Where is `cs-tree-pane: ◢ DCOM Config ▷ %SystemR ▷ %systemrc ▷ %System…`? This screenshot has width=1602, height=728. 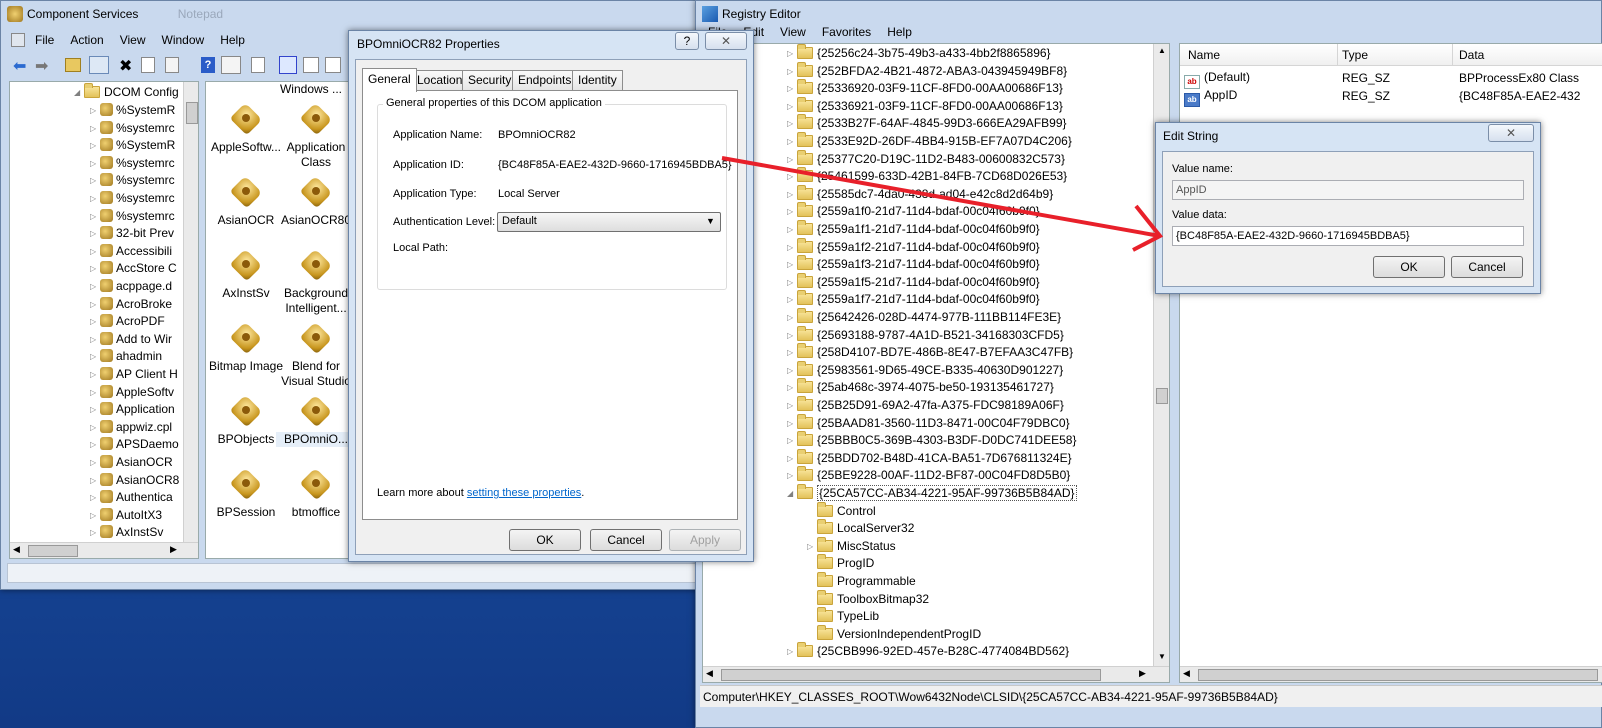
cs-tree-pane: ◢ DCOM Config ▷ %SystemR ▷ %systemrc ▷ %System… is located at coordinates (104, 320).